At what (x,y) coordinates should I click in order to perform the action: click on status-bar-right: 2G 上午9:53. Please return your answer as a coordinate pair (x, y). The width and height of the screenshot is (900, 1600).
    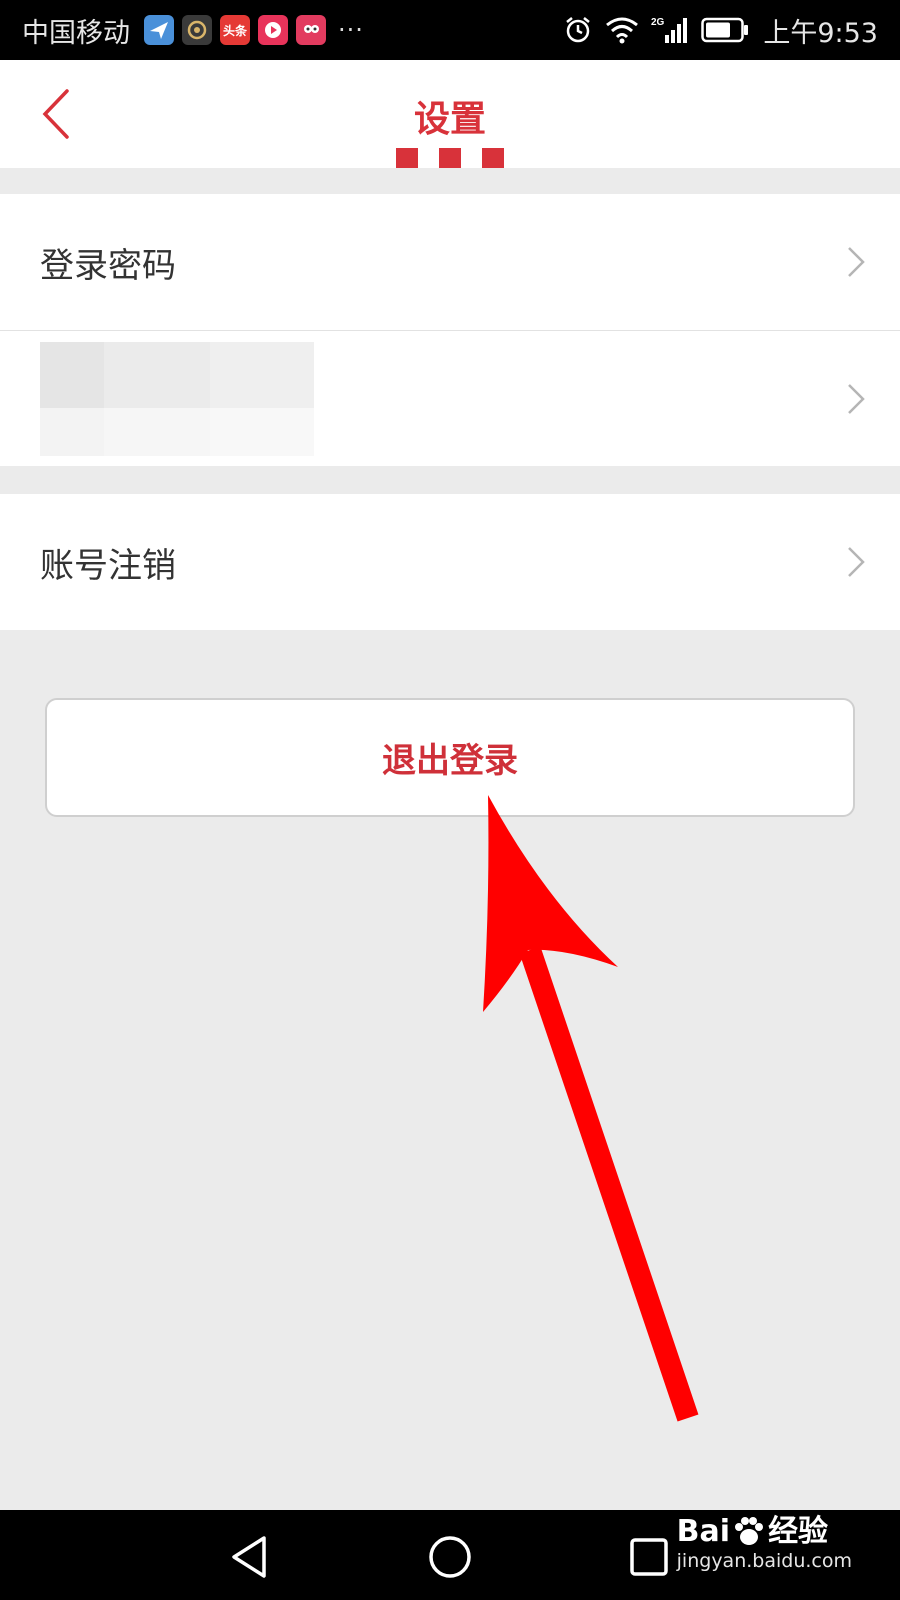
    Looking at the image, I should click on (714, 30).